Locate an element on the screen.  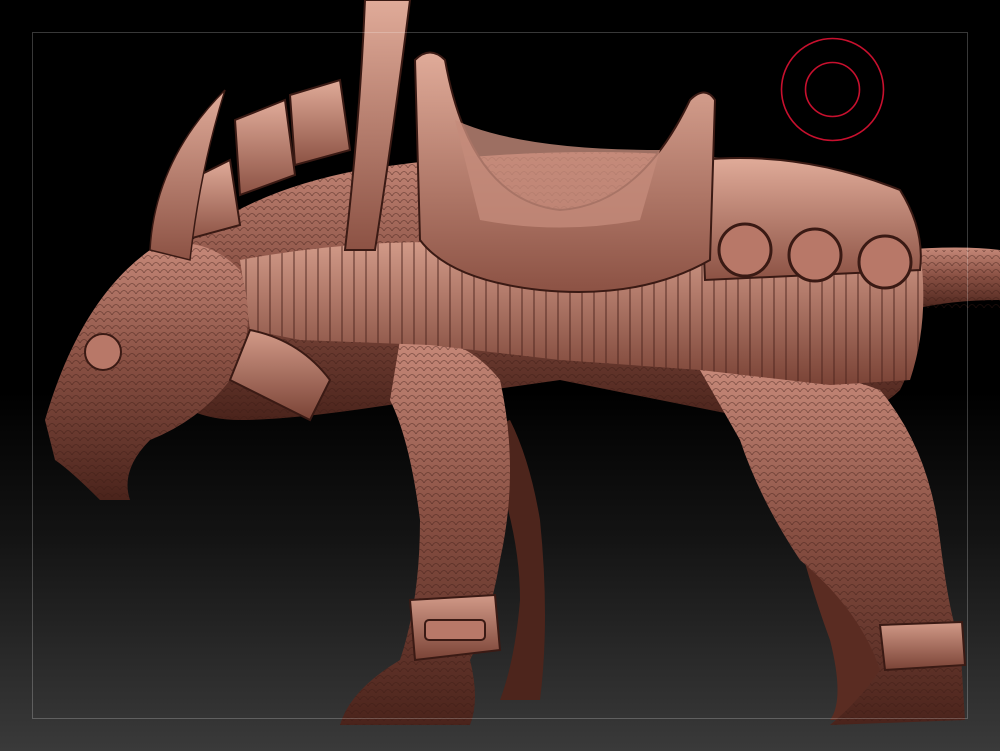
head-texture is located at coordinates (146, 372).